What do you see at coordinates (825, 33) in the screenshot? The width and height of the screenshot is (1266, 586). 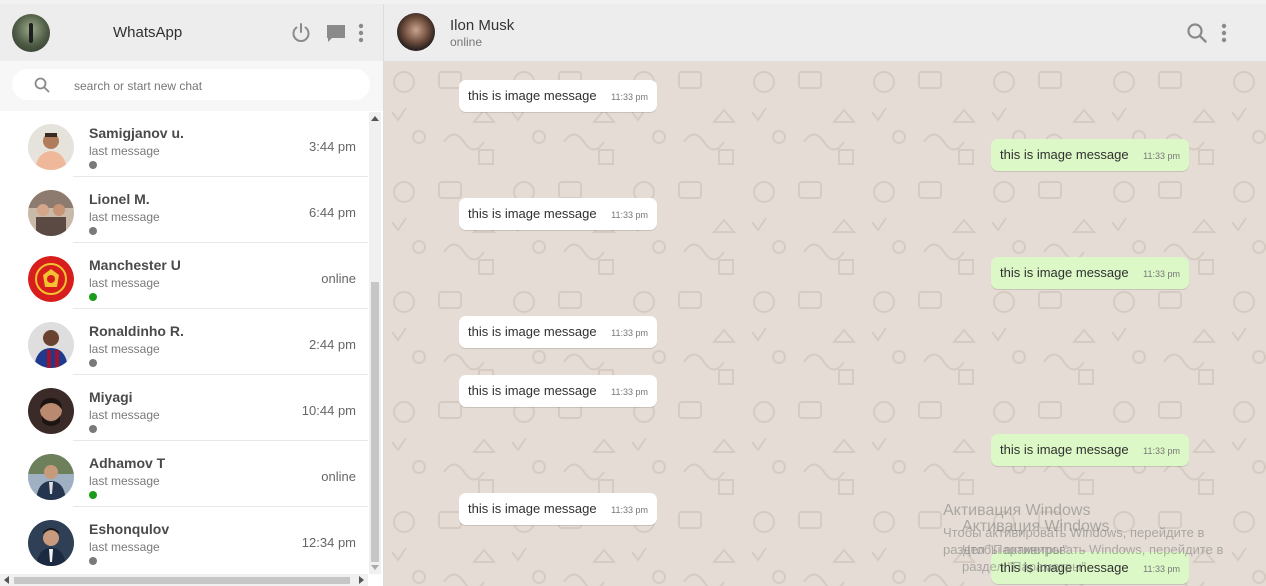 I see `chat-header: Ilon Musk online` at bounding box center [825, 33].